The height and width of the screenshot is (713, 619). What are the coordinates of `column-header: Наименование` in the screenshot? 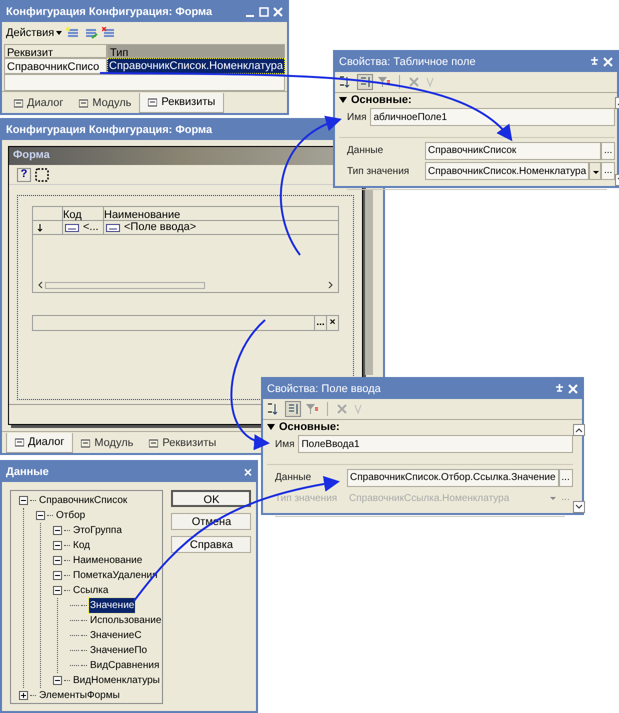 It's located at (143, 214).